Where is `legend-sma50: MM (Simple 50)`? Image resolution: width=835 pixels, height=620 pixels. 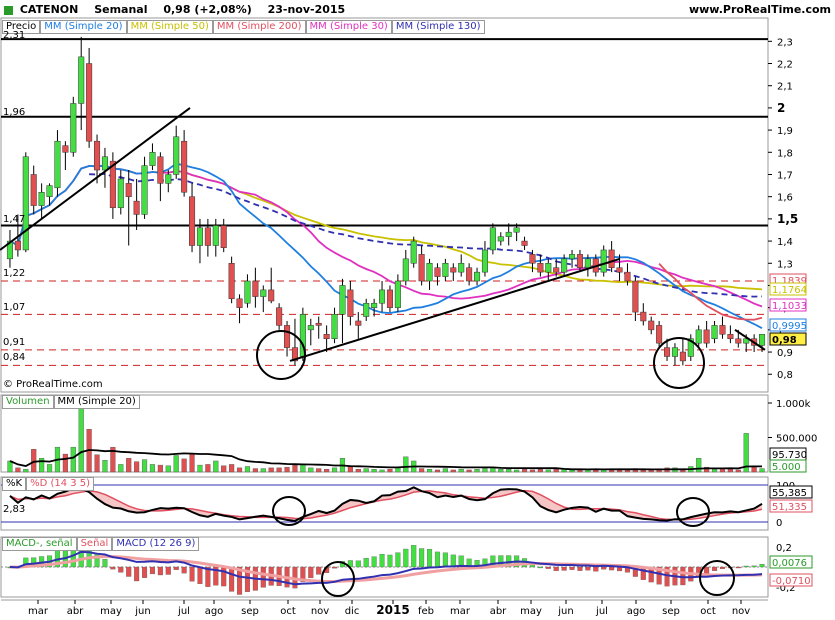
legend-sma50: MM (Simple 50) is located at coordinates (169, 27).